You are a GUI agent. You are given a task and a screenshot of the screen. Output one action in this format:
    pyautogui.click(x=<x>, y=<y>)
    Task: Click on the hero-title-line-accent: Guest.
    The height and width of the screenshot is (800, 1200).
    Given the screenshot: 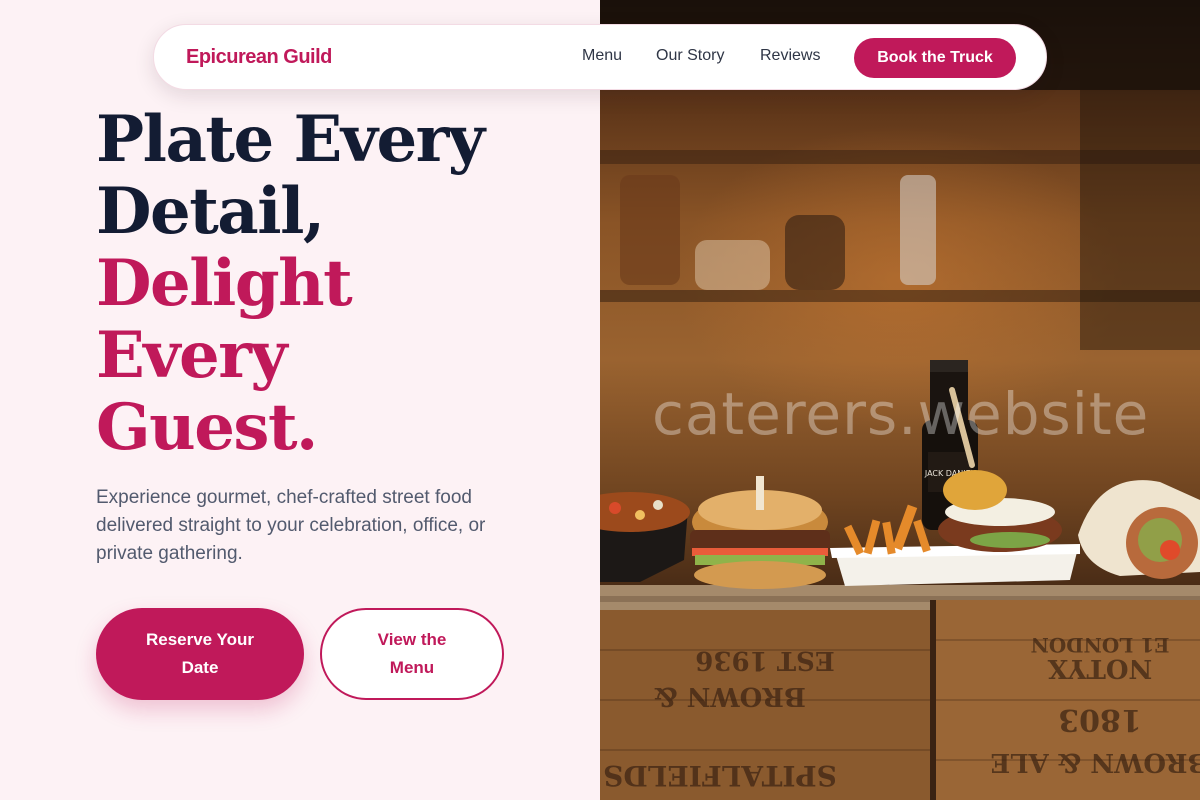 What is the action you would take?
    pyautogui.click(x=207, y=427)
    